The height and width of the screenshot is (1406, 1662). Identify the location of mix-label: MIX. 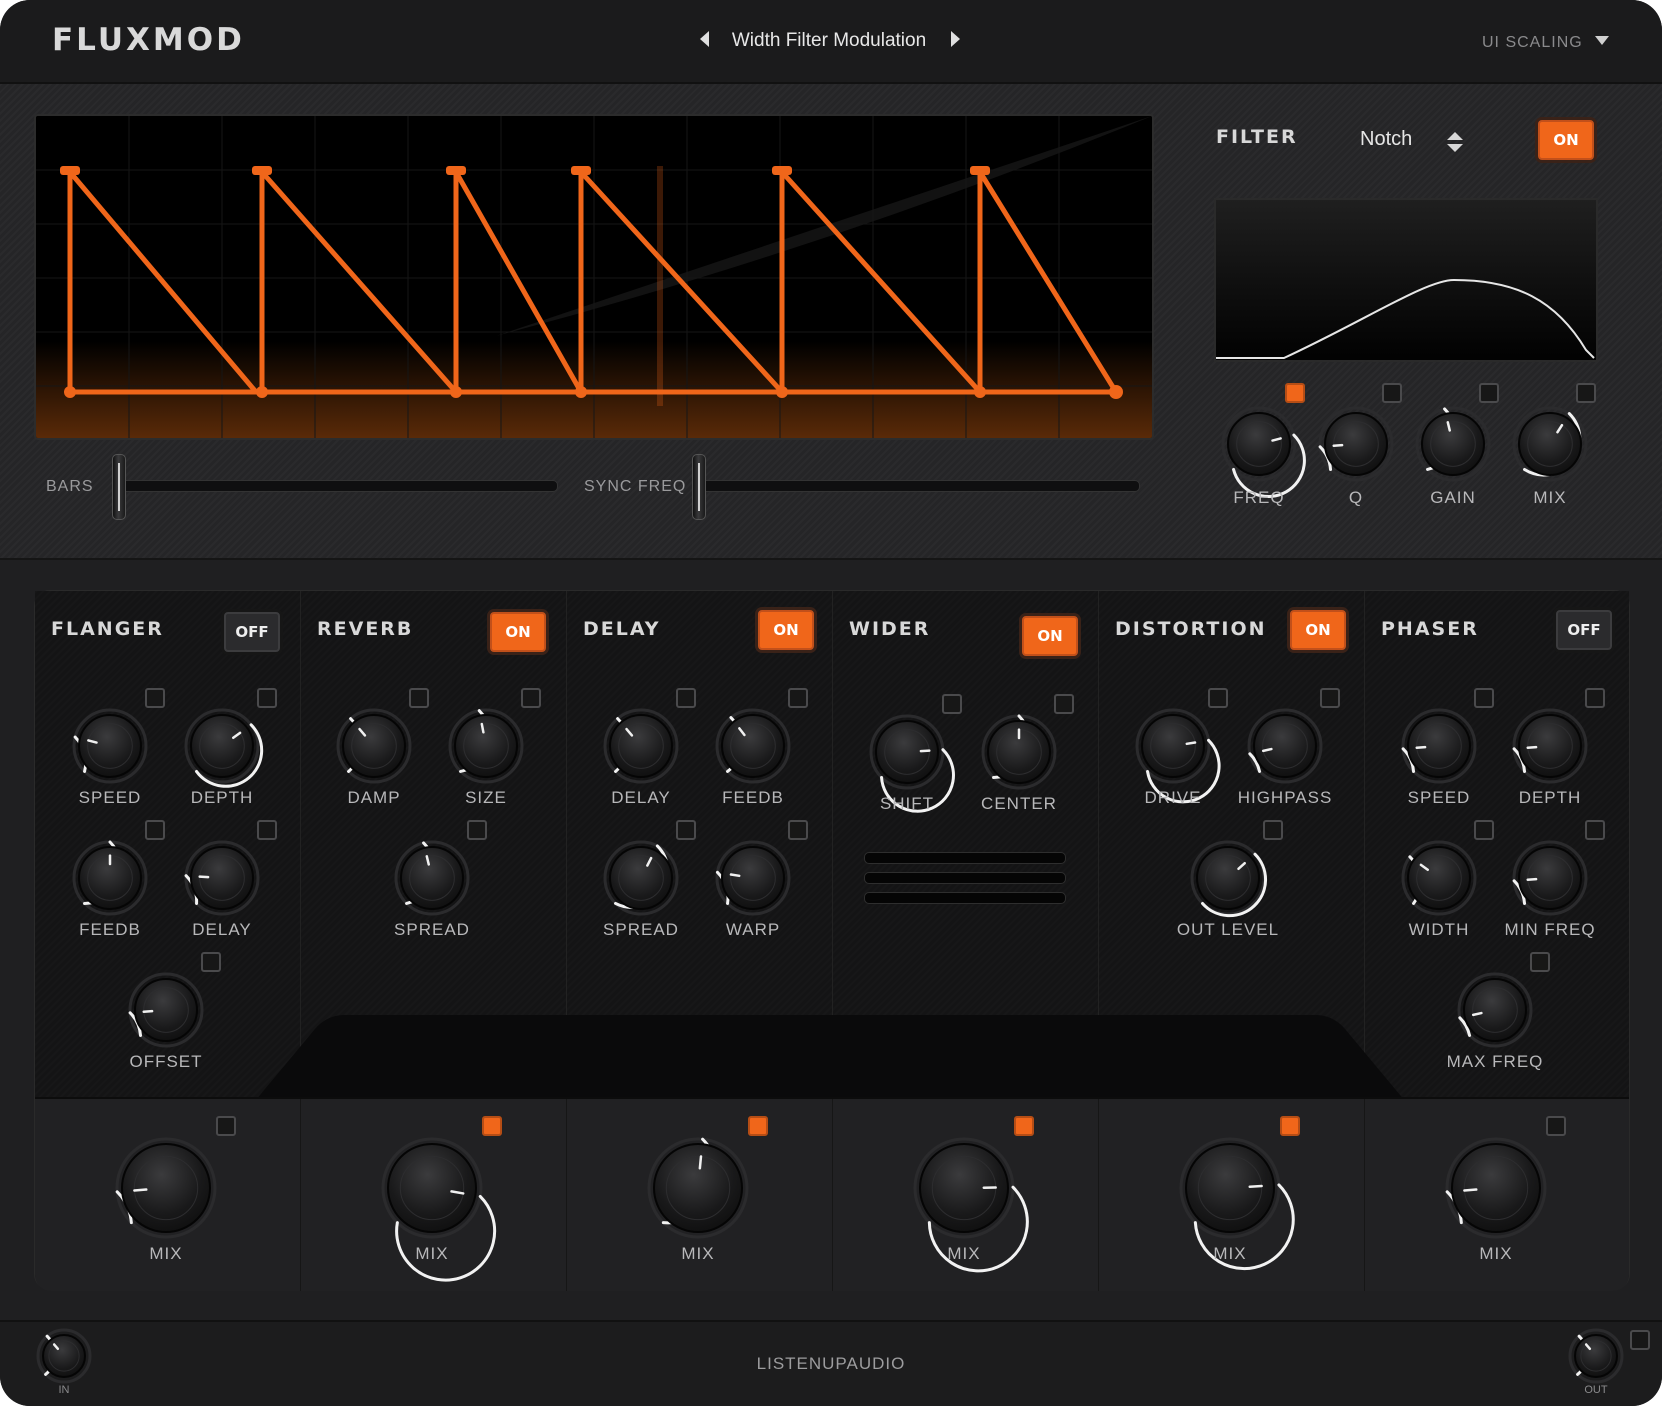
(964, 1253).